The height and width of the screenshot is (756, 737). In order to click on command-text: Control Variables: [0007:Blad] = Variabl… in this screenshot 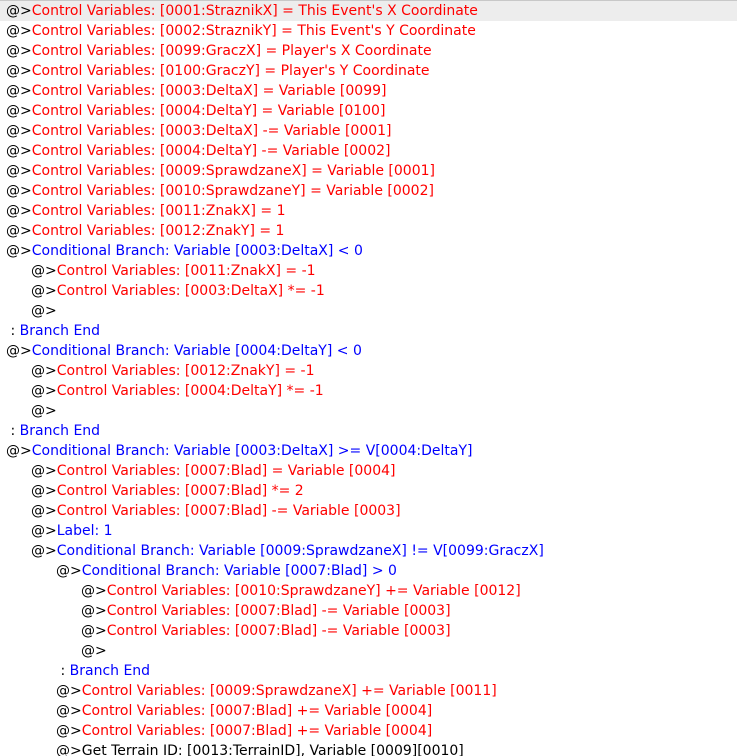, I will do `click(226, 471)`.